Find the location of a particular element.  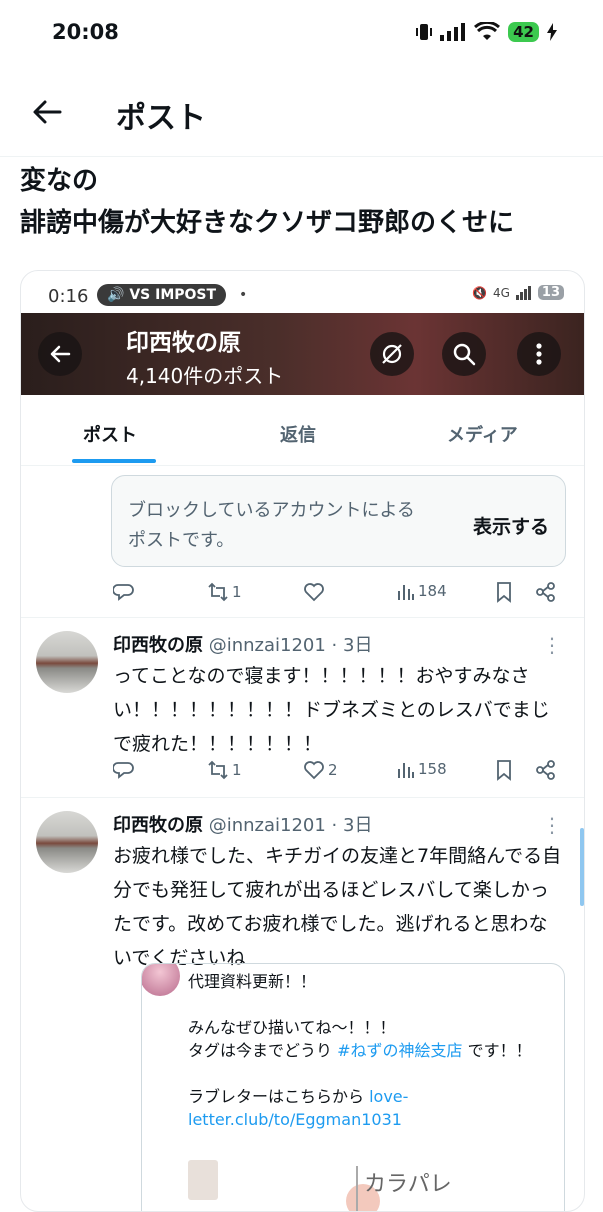

embedded-status-icons: 🔇 4G 13 is located at coordinates (518, 292).